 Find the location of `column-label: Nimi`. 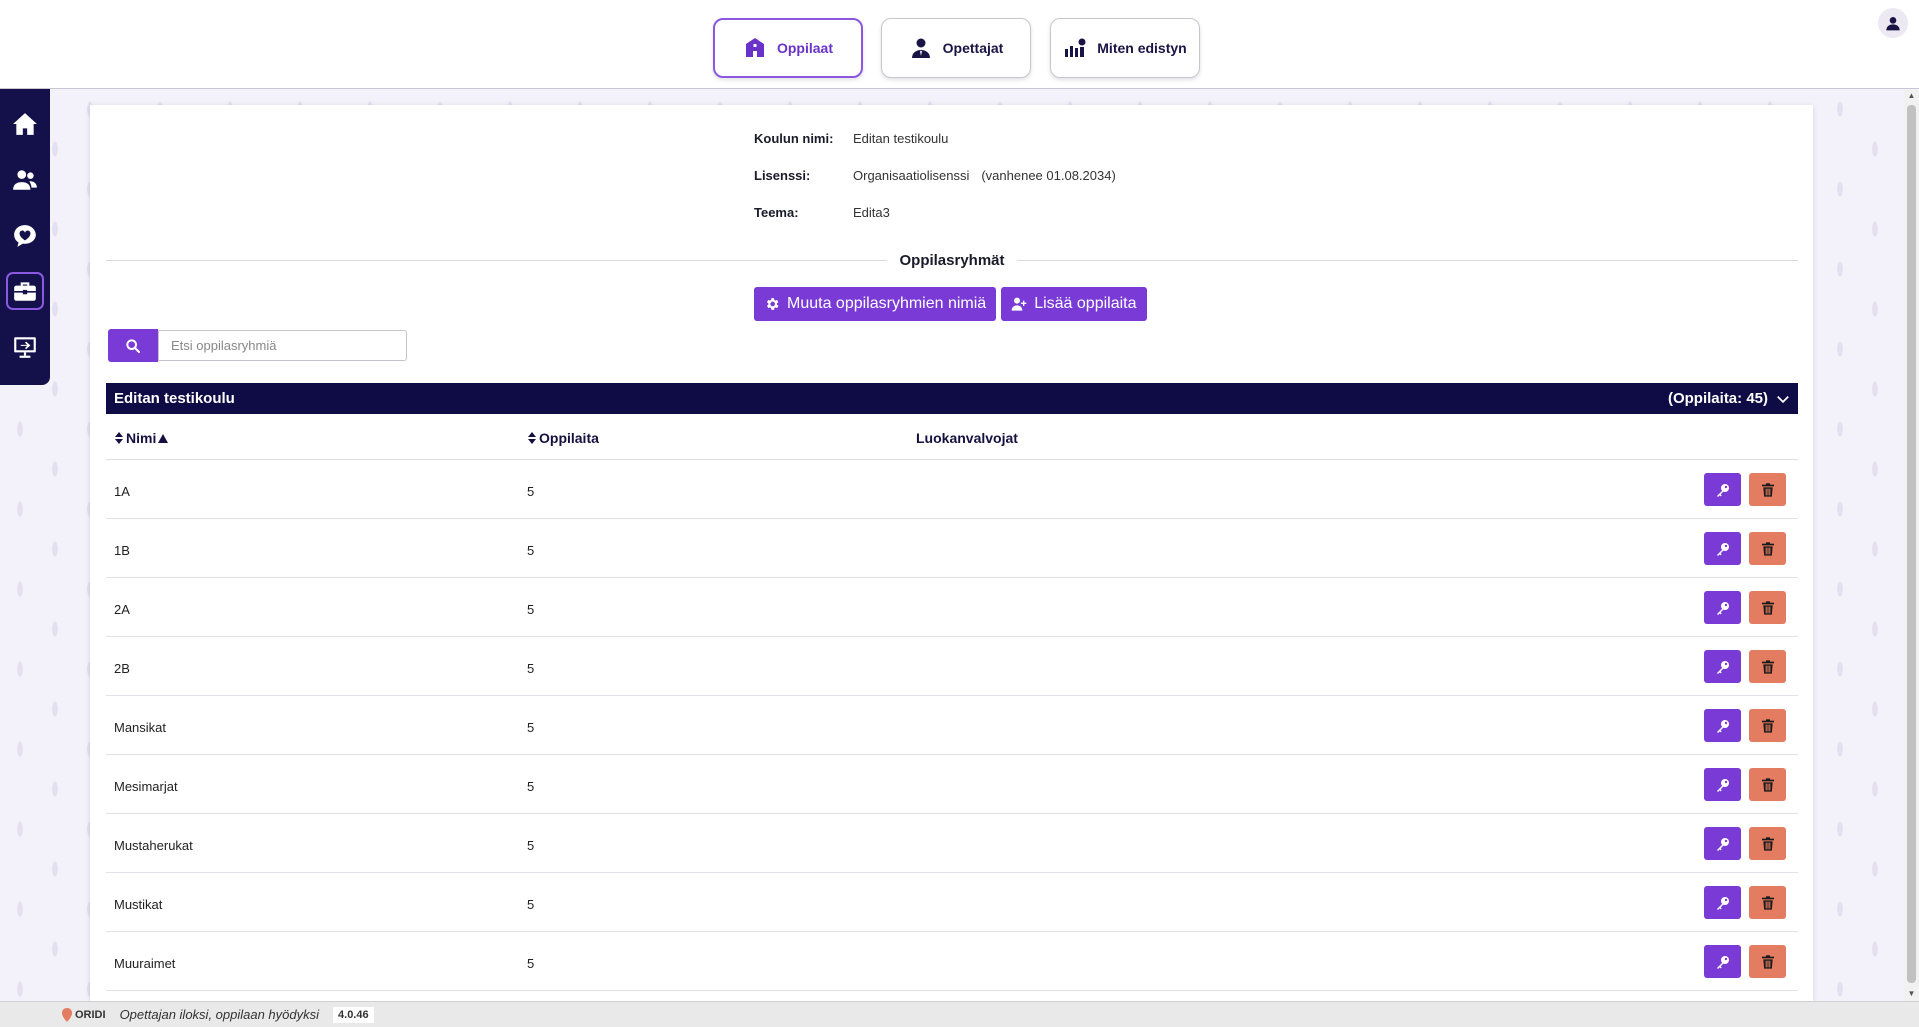

column-label: Nimi is located at coordinates (141, 438).